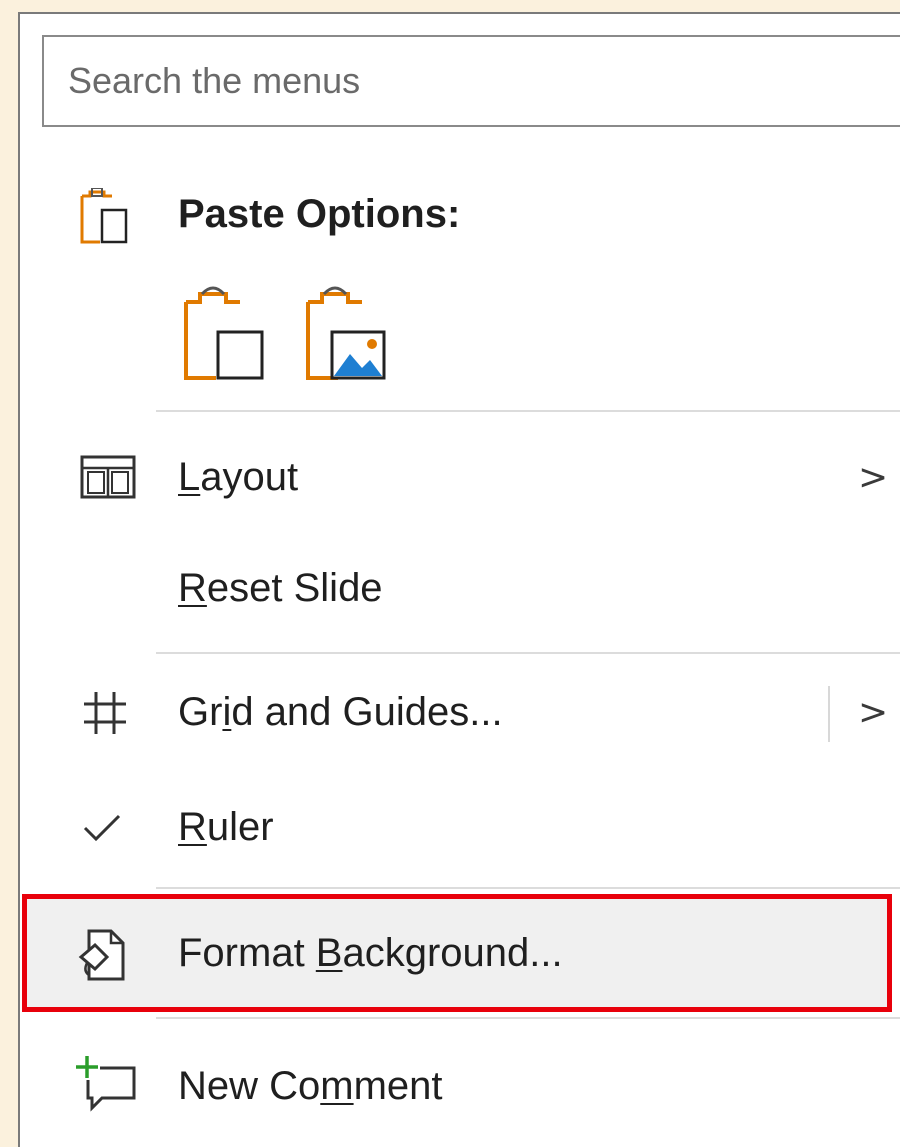 Image resolution: width=900 pixels, height=1147 pixels. What do you see at coordinates (225, 334) in the screenshot?
I see `clipboard-paste-icon` at bounding box center [225, 334].